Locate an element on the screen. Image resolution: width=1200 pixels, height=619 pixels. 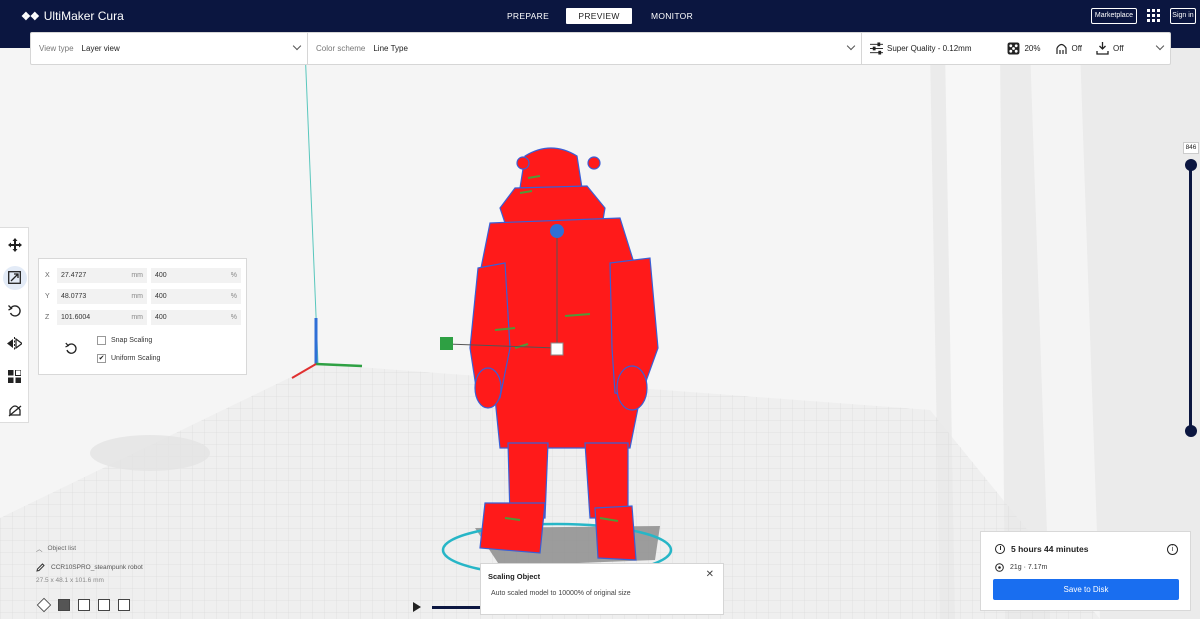
snap-scaling-checkbox is located at coordinates (101, 340).